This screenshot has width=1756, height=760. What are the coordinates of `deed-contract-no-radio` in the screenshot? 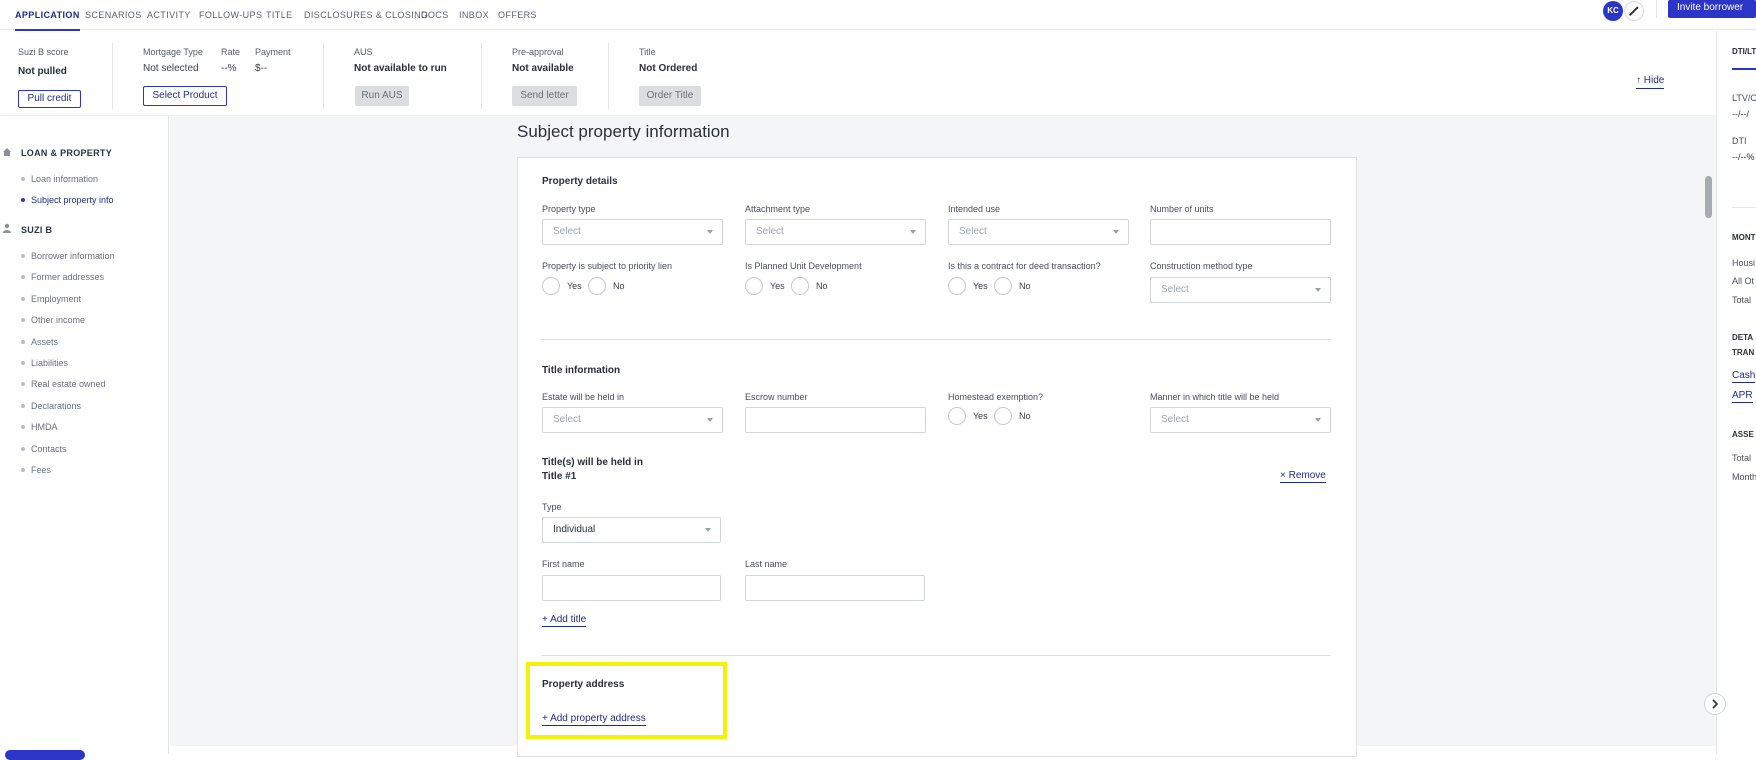 It's located at (1003, 286).